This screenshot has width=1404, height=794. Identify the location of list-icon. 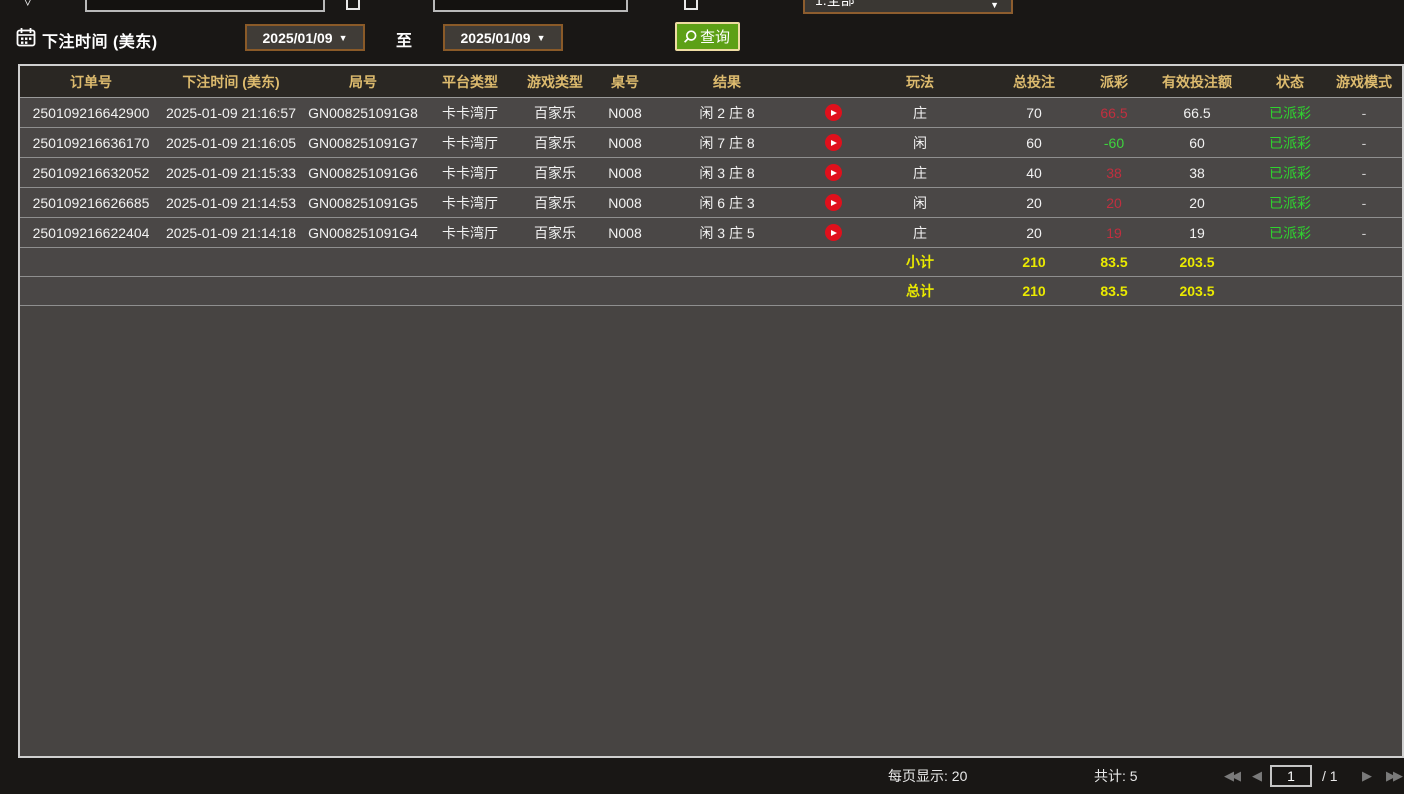
(691, 5).